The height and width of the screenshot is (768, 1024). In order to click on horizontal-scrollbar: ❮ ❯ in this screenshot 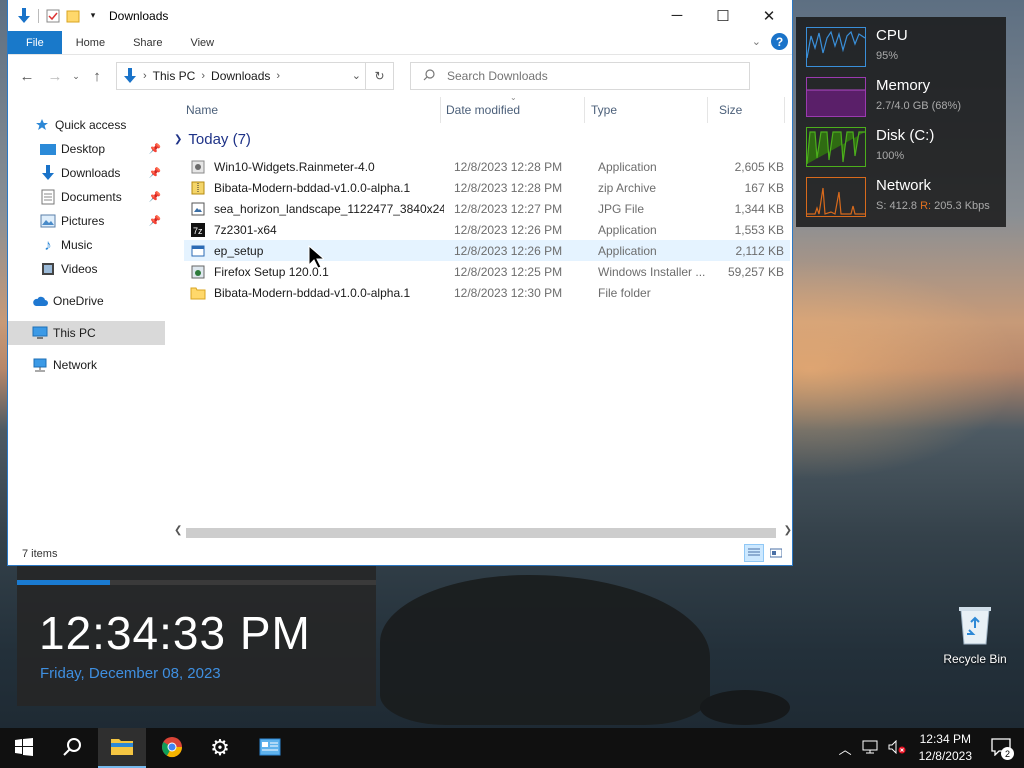, I will do `click(482, 532)`.